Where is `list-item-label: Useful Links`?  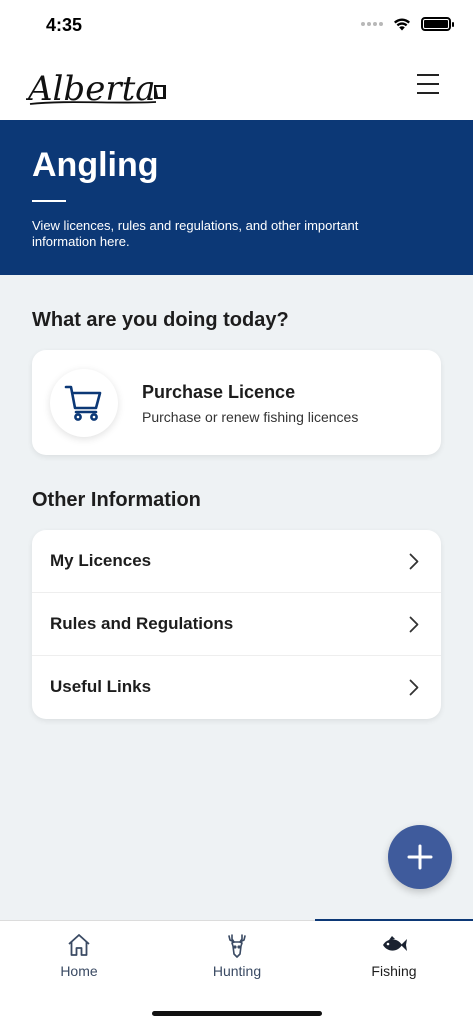
list-item-label: Useful Links is located at coordinates (101, 686).